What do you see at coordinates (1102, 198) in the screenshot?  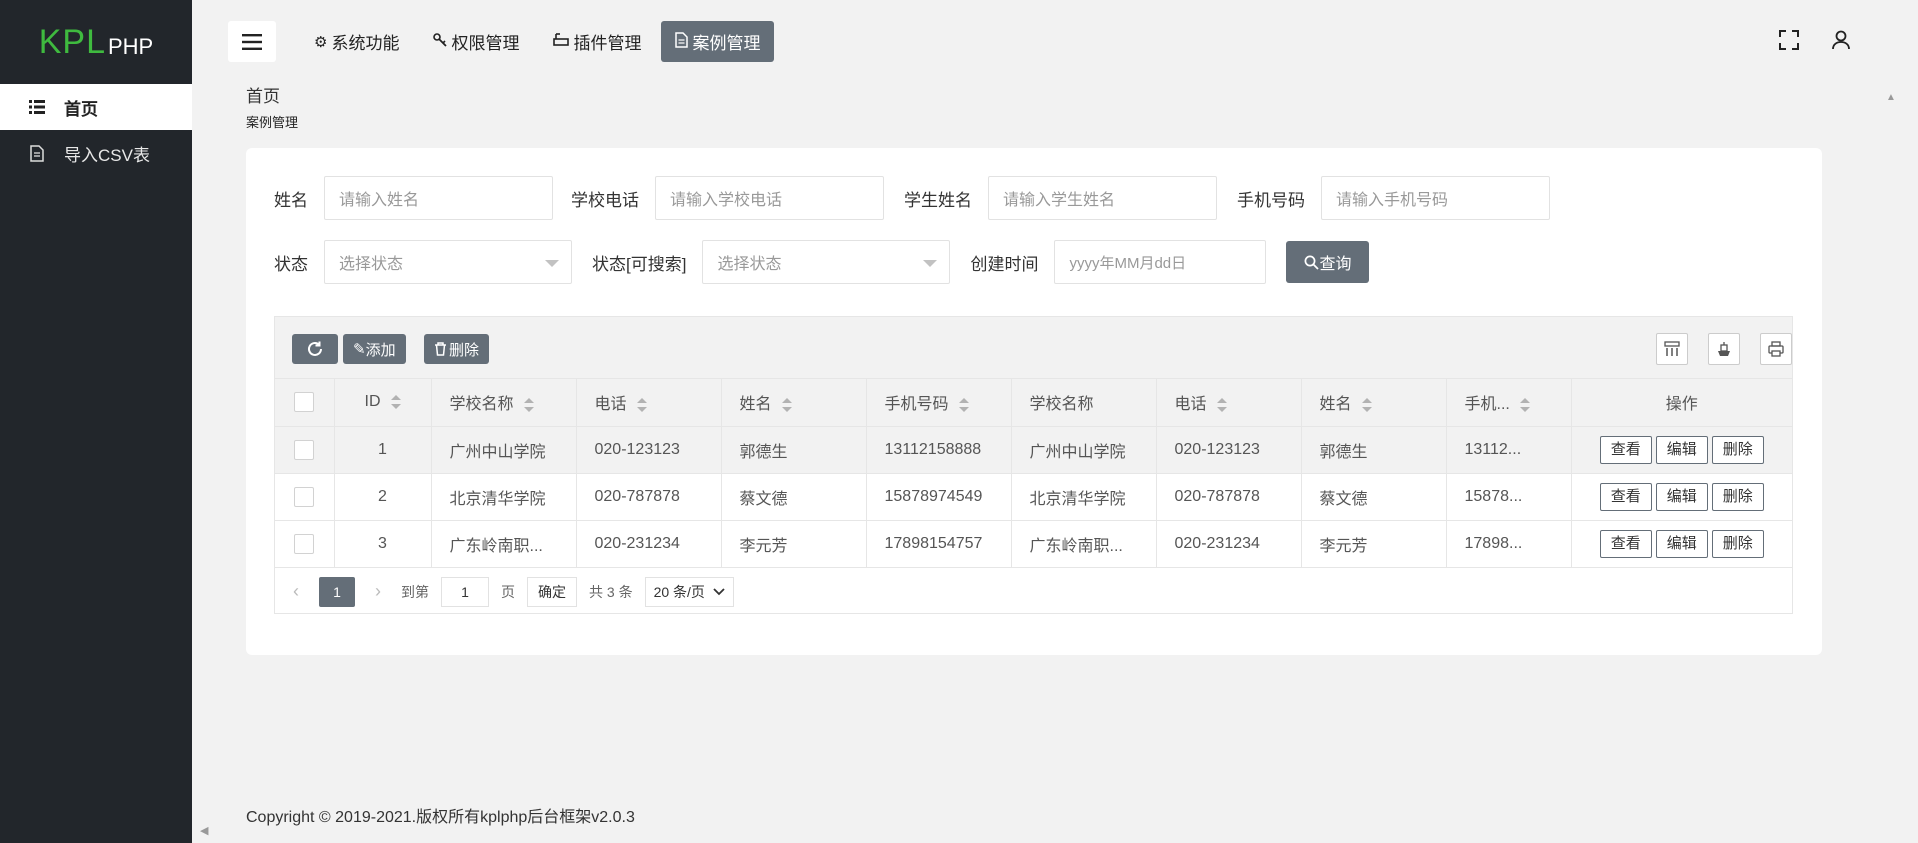 I see `student-name-input: 请输入学生姓名` at bounding box center [1102, 198].